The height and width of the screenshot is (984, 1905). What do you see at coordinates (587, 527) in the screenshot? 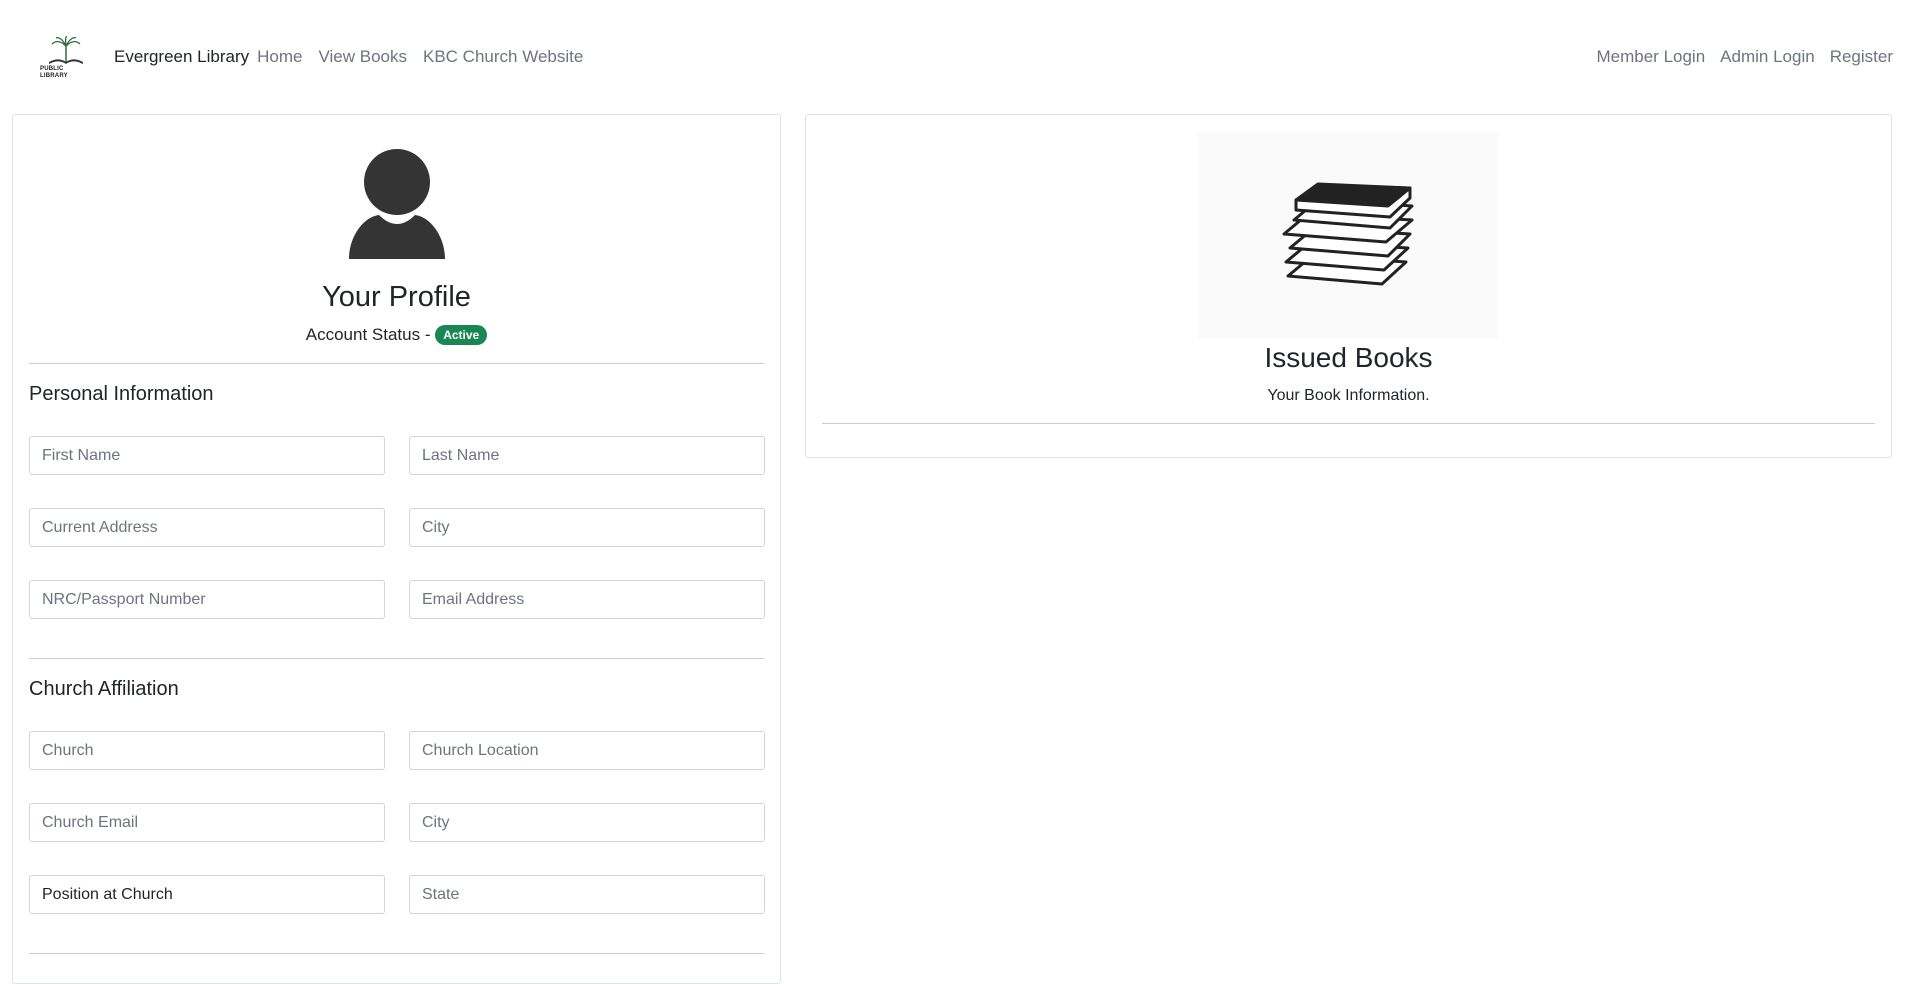
I see `city-field` at bounding box center [587, 527].